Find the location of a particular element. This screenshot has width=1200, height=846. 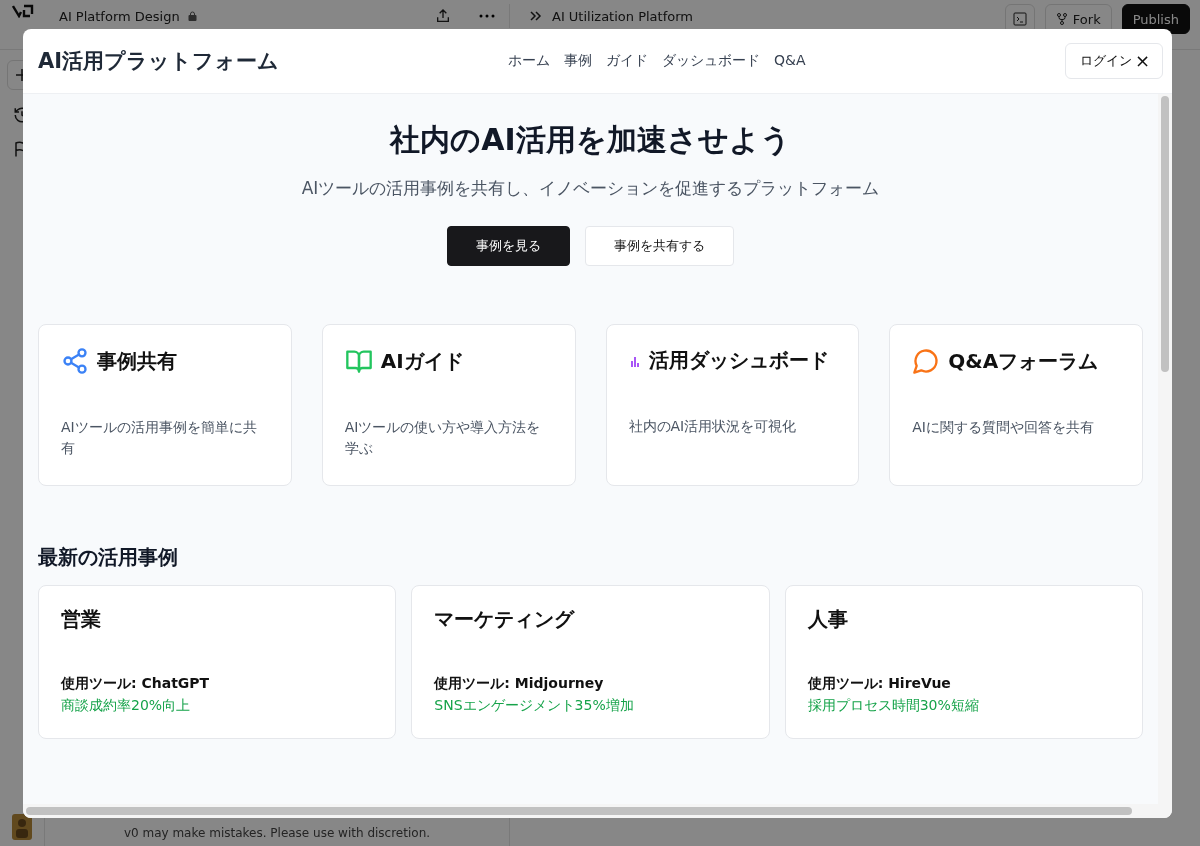

section-title: 最新の活用事例 is located at coordinates (108, 557).